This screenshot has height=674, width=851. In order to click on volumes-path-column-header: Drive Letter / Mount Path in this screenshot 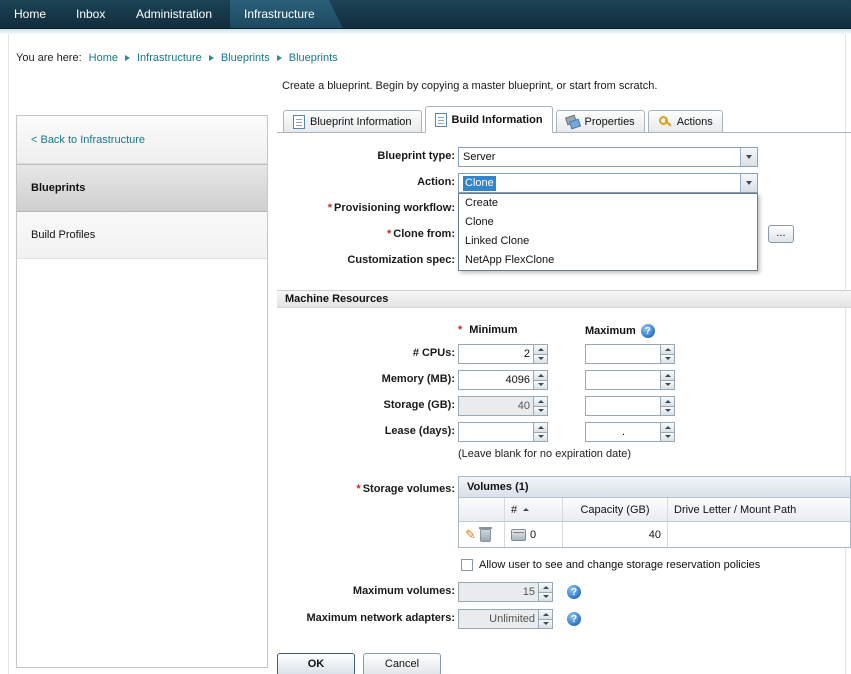, I will do `click(759, 509)`.